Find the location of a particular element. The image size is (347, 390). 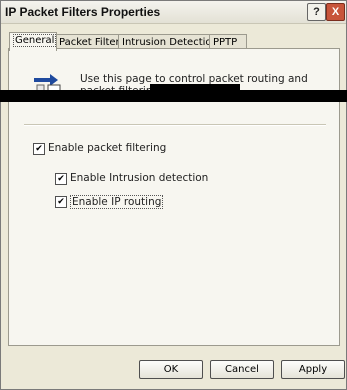

enable-intrusion-detection-label: Enable Intrusion detection is located at coordinates (139, 178).